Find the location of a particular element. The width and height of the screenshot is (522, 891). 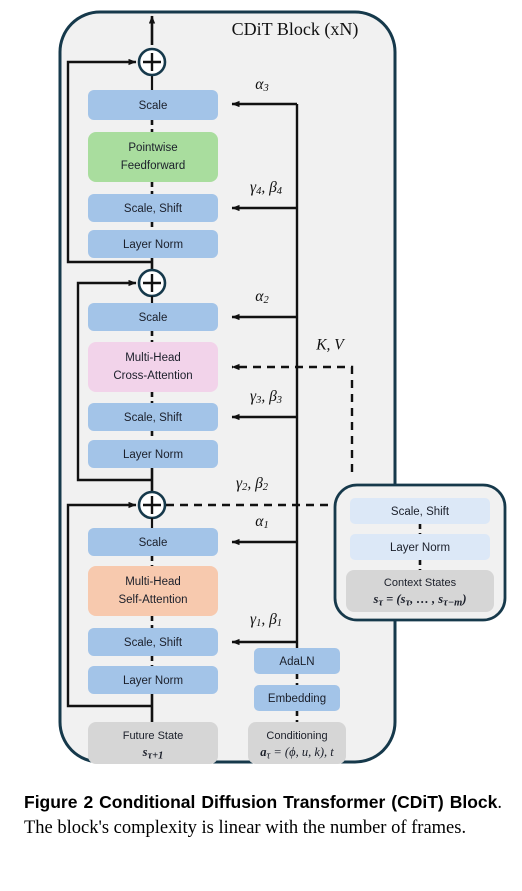

figure-title: CDiT Block (xN) is located at coordinates (295, 29).